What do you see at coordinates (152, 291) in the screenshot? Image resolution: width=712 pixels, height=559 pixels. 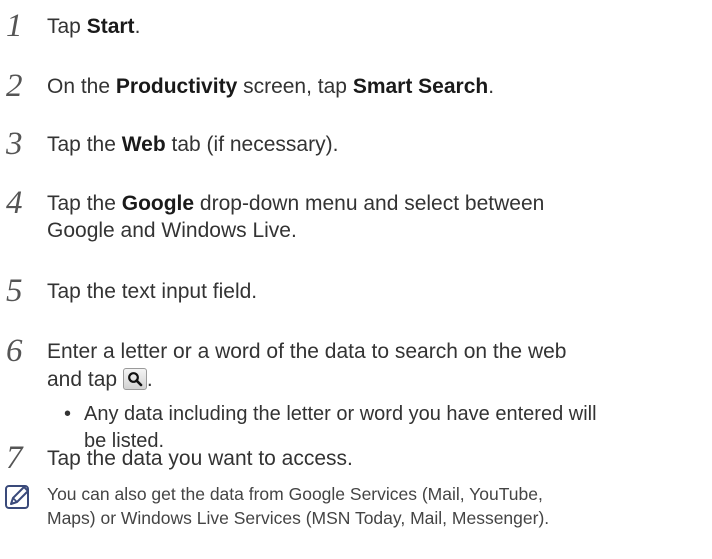 I see `step-text: Tap the text input field.` at bounding box center [152, 291].